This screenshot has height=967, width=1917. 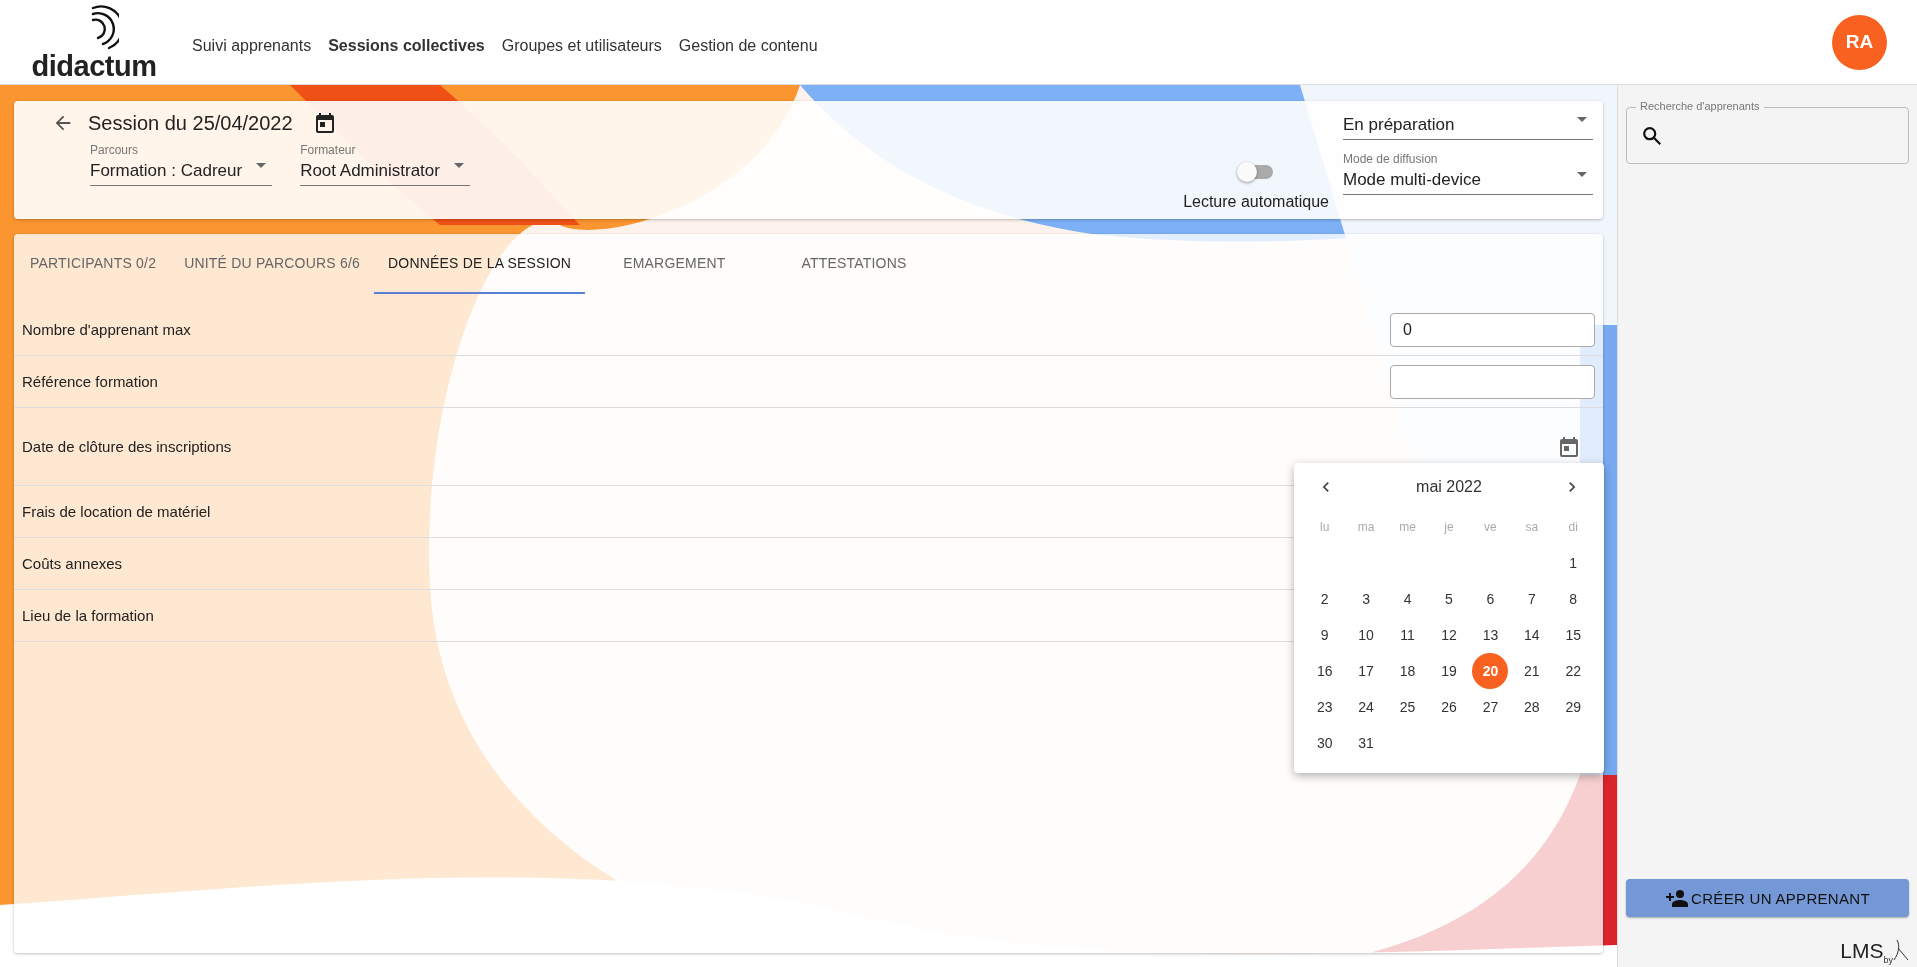 I want to click on weekday-label: je, so click(x=1449, y=527).